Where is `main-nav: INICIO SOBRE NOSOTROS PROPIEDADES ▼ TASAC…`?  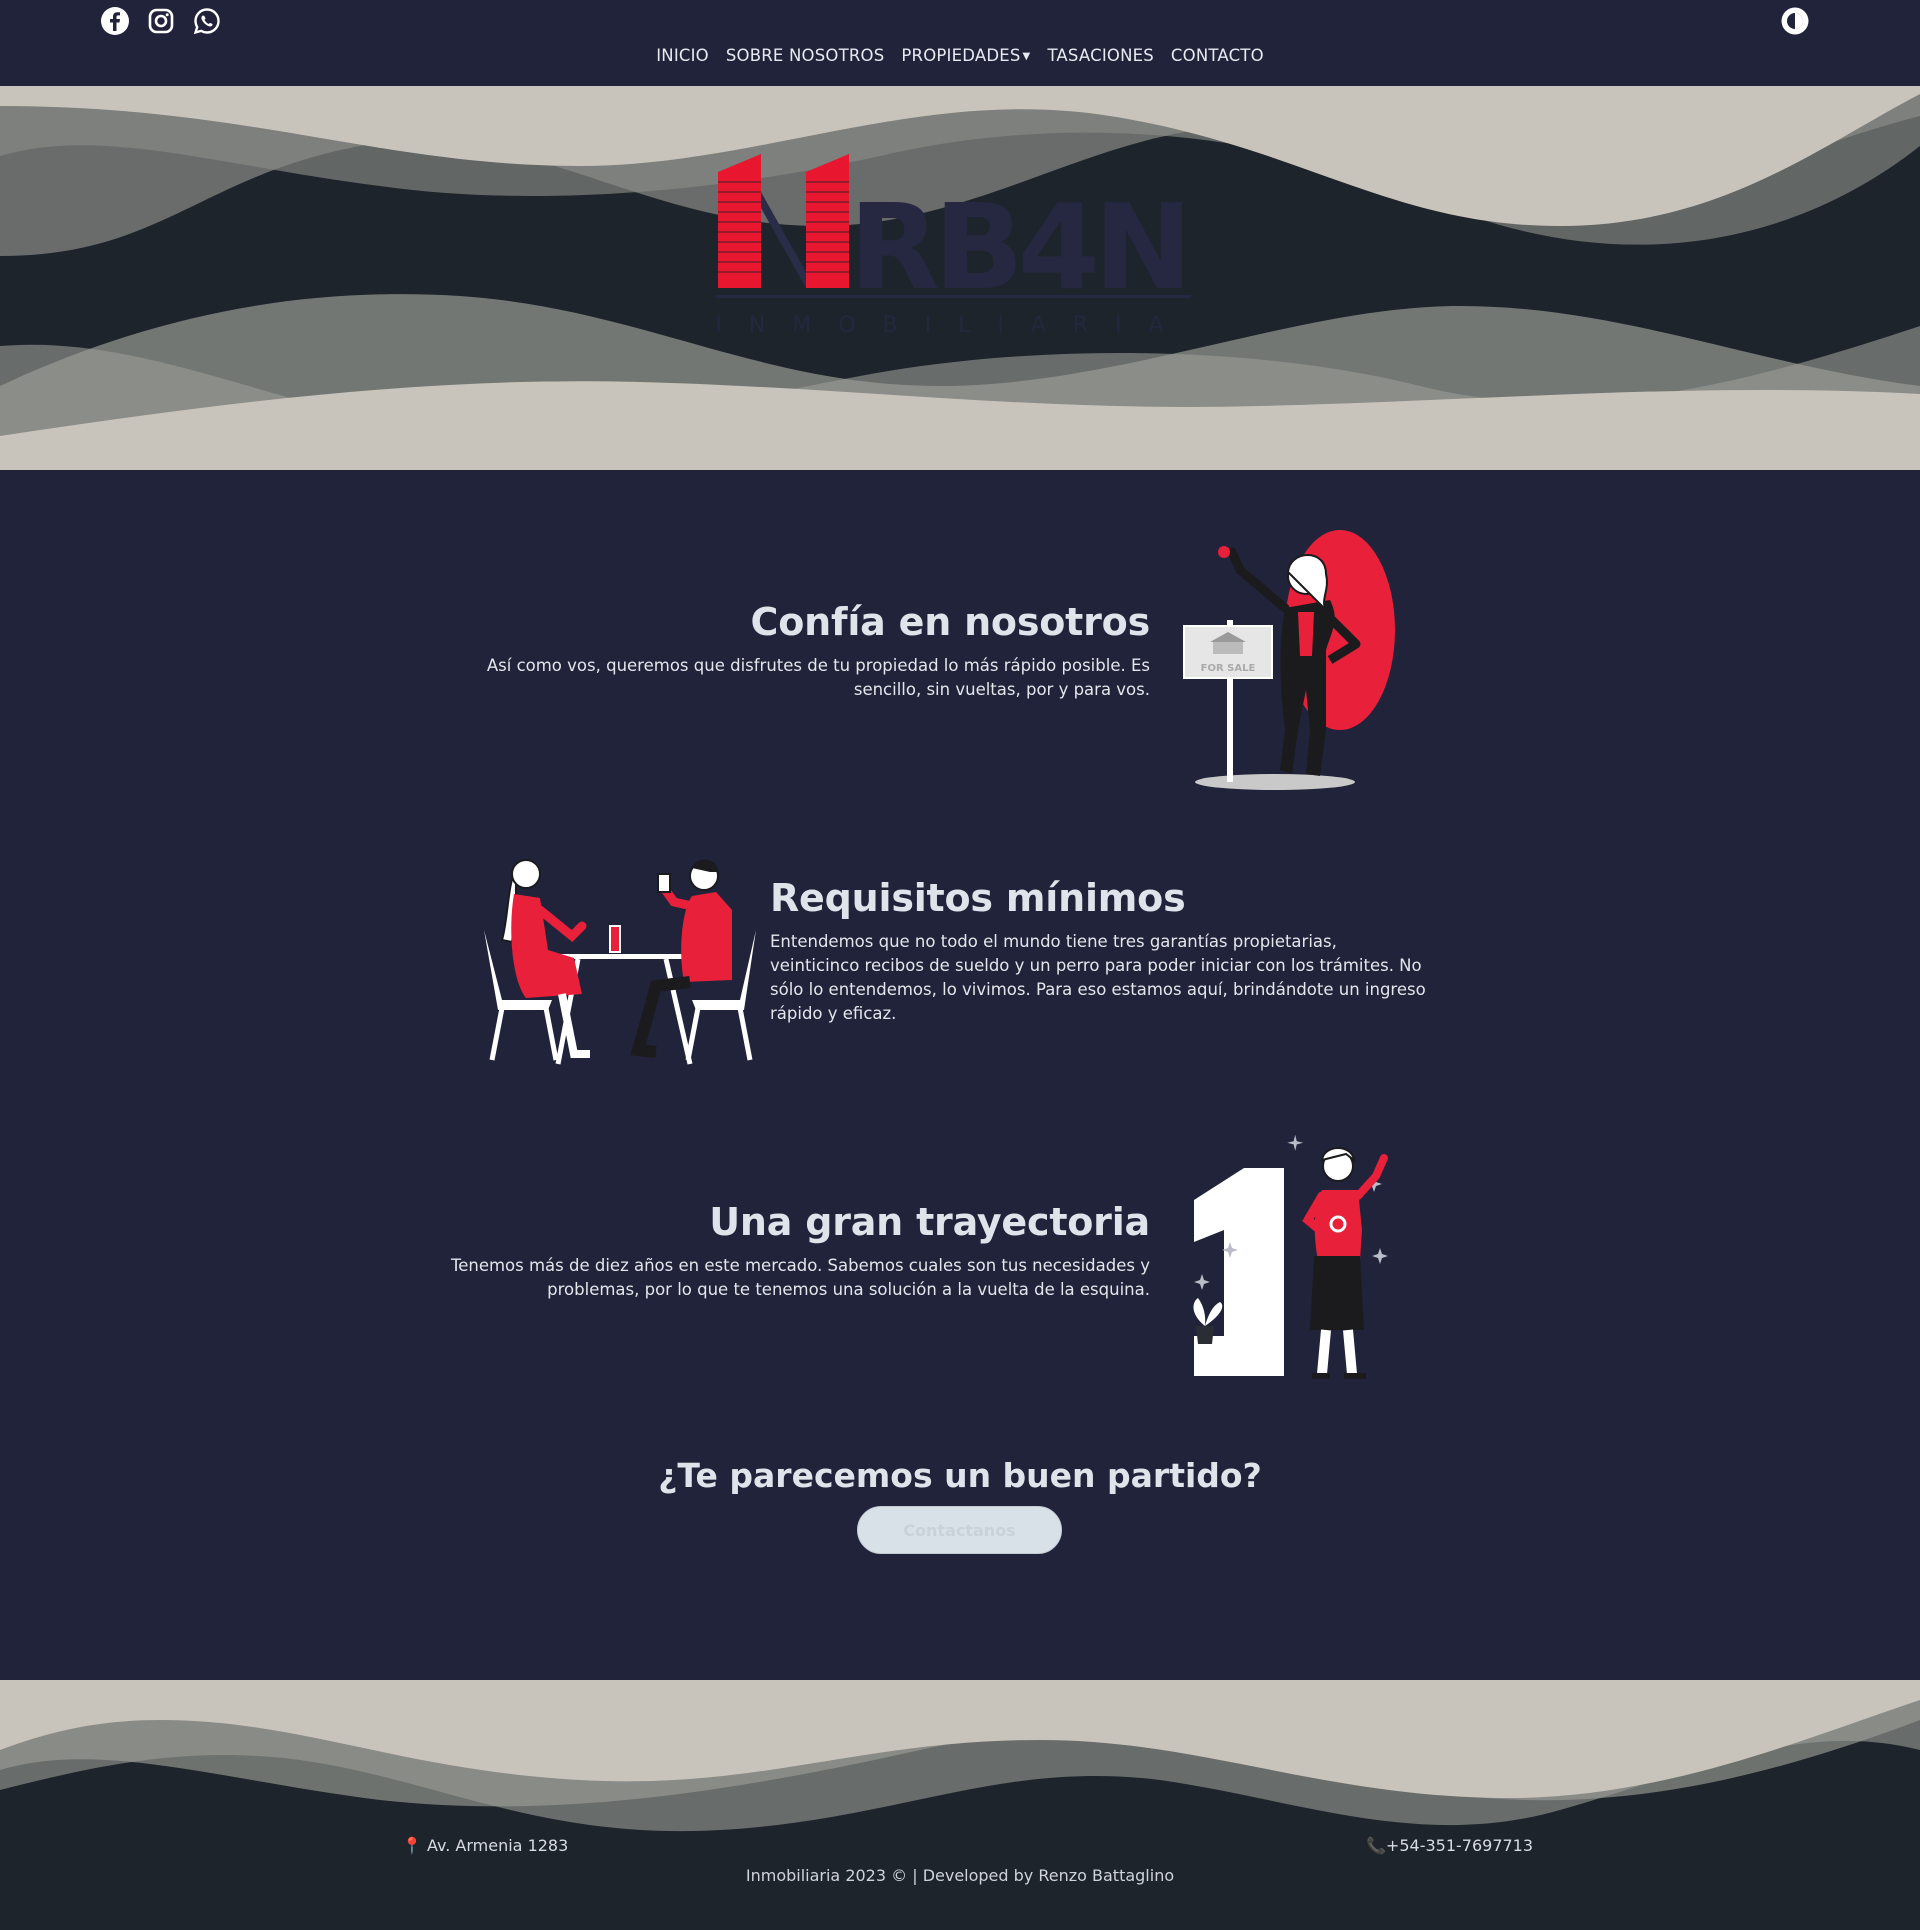 main-nav: INICIO SOBRE NOSOTROS PROPIEDADES ▼ TASAC… is located at coordinates (960, 55).